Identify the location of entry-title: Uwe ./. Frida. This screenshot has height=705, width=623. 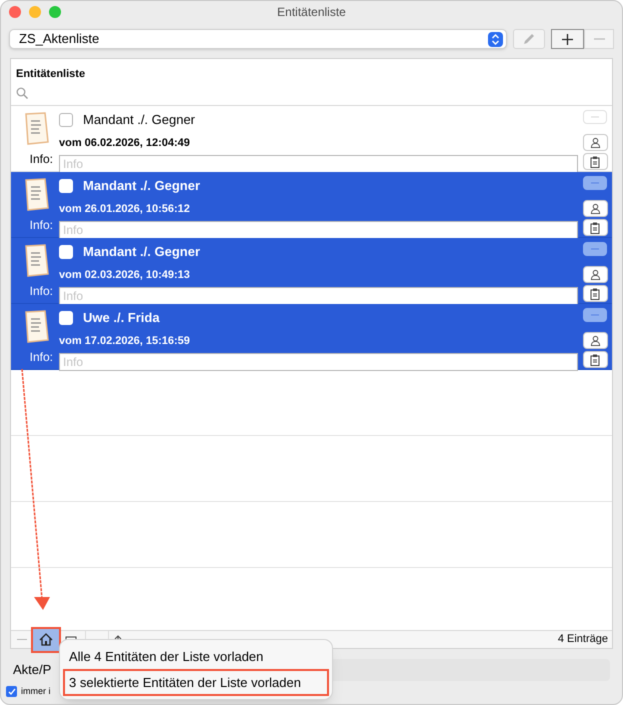
(121, 318).